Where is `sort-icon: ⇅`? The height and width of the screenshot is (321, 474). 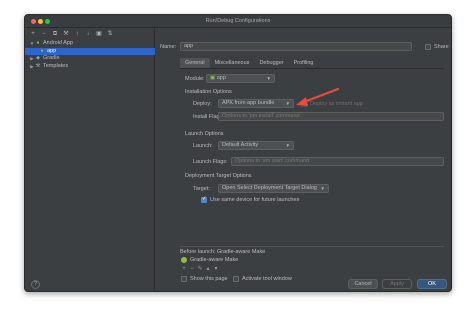 sort-icon: ⇅ is located at coordinates (110, 34).